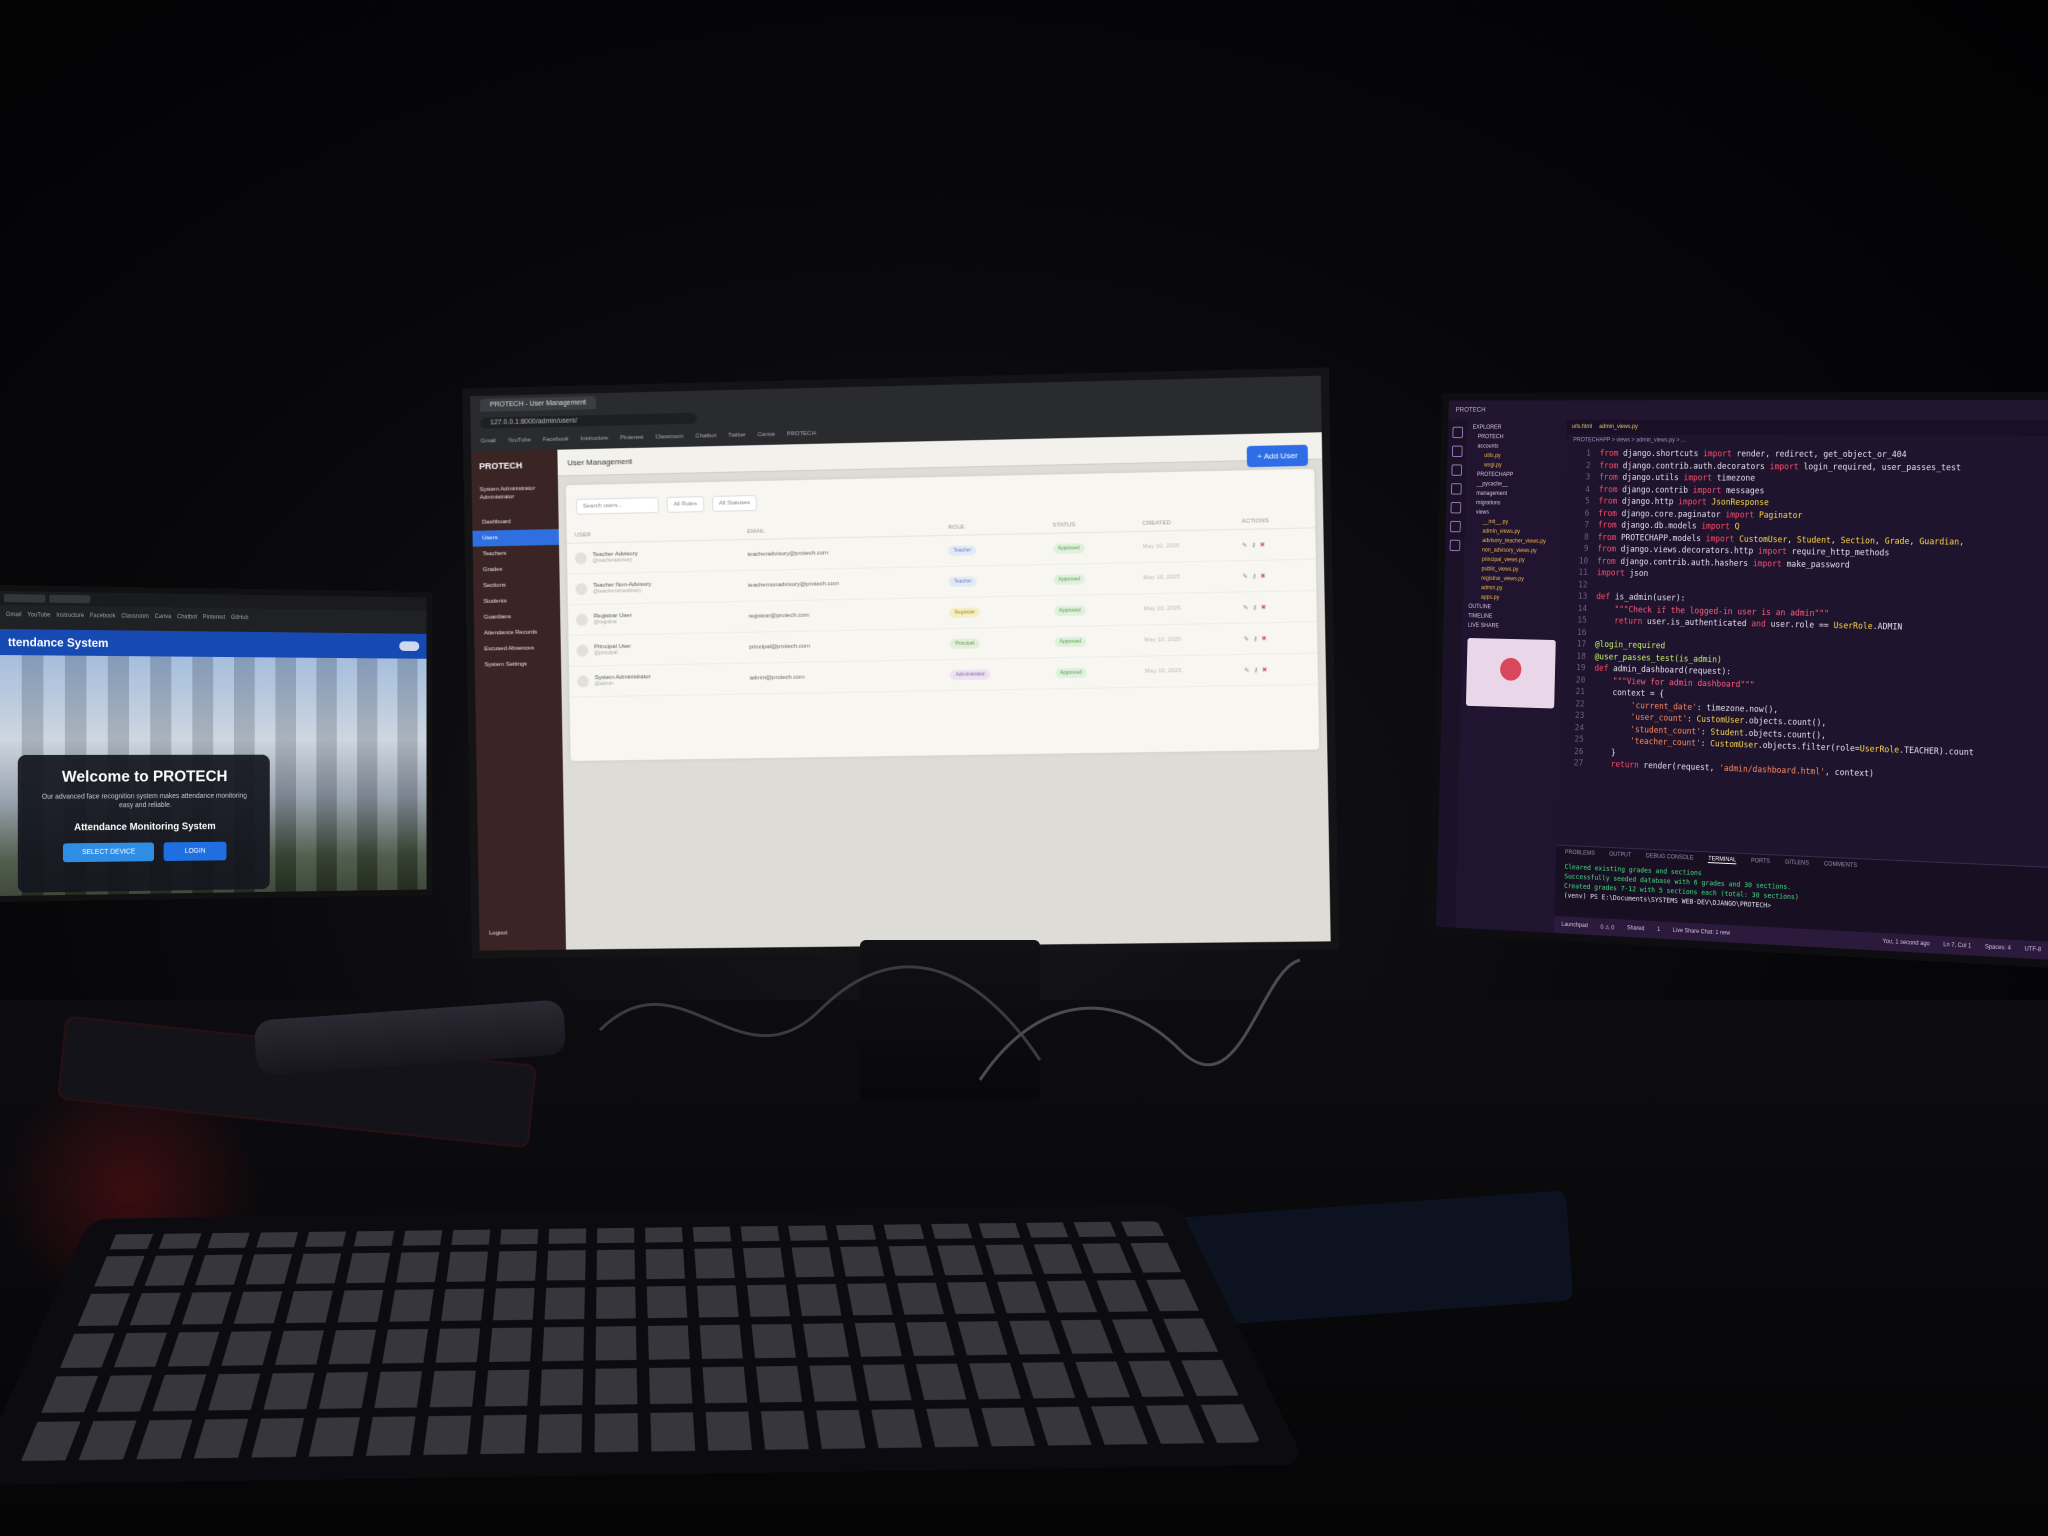 This screenshot has height=1536, width=2048. What do you see at coordinates (949, 1019) in the screenshot?
I see `cables` at bounding box center [949, 1019].